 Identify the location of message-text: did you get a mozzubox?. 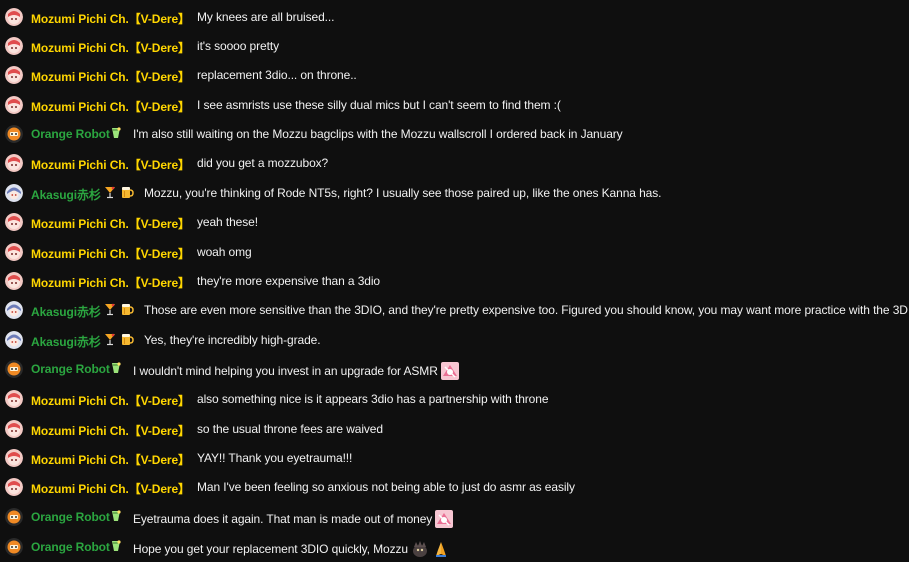
(262, 163).